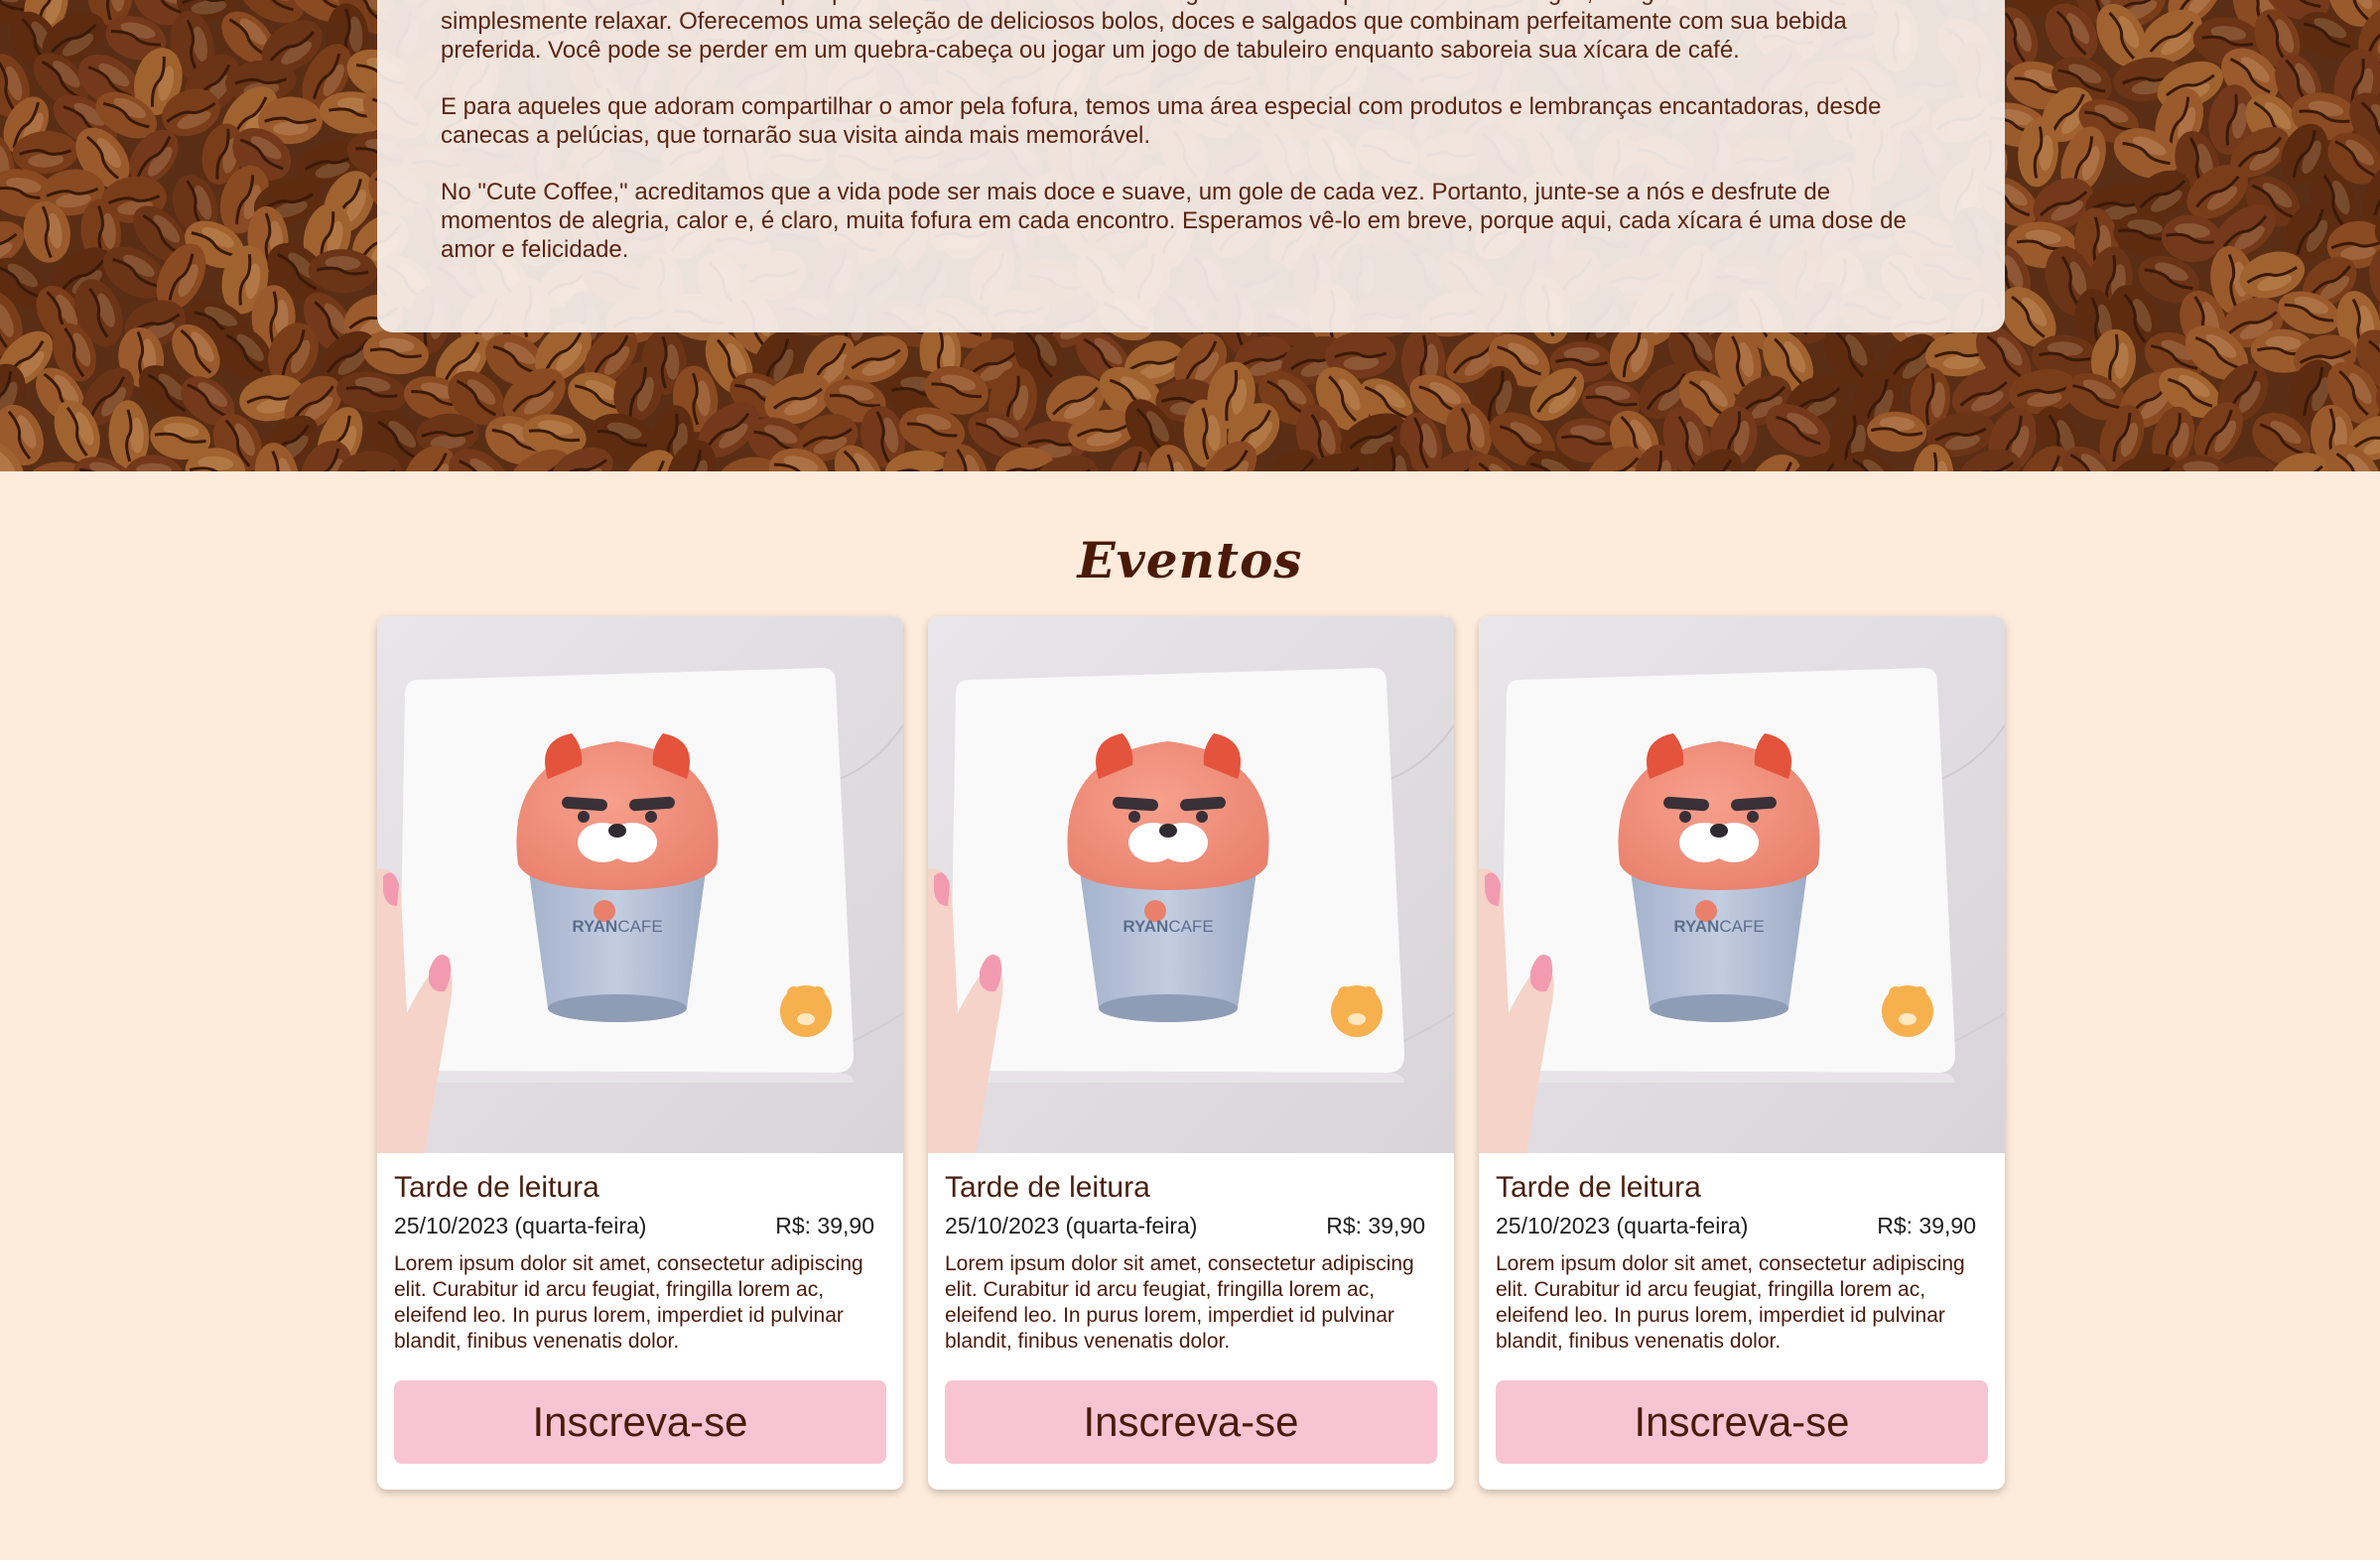 This screenshot has width=2380, height=1560. Describe the element at coordinates (1190, 560) in the screenshot. I see `events-heading: Eventos` at that location.